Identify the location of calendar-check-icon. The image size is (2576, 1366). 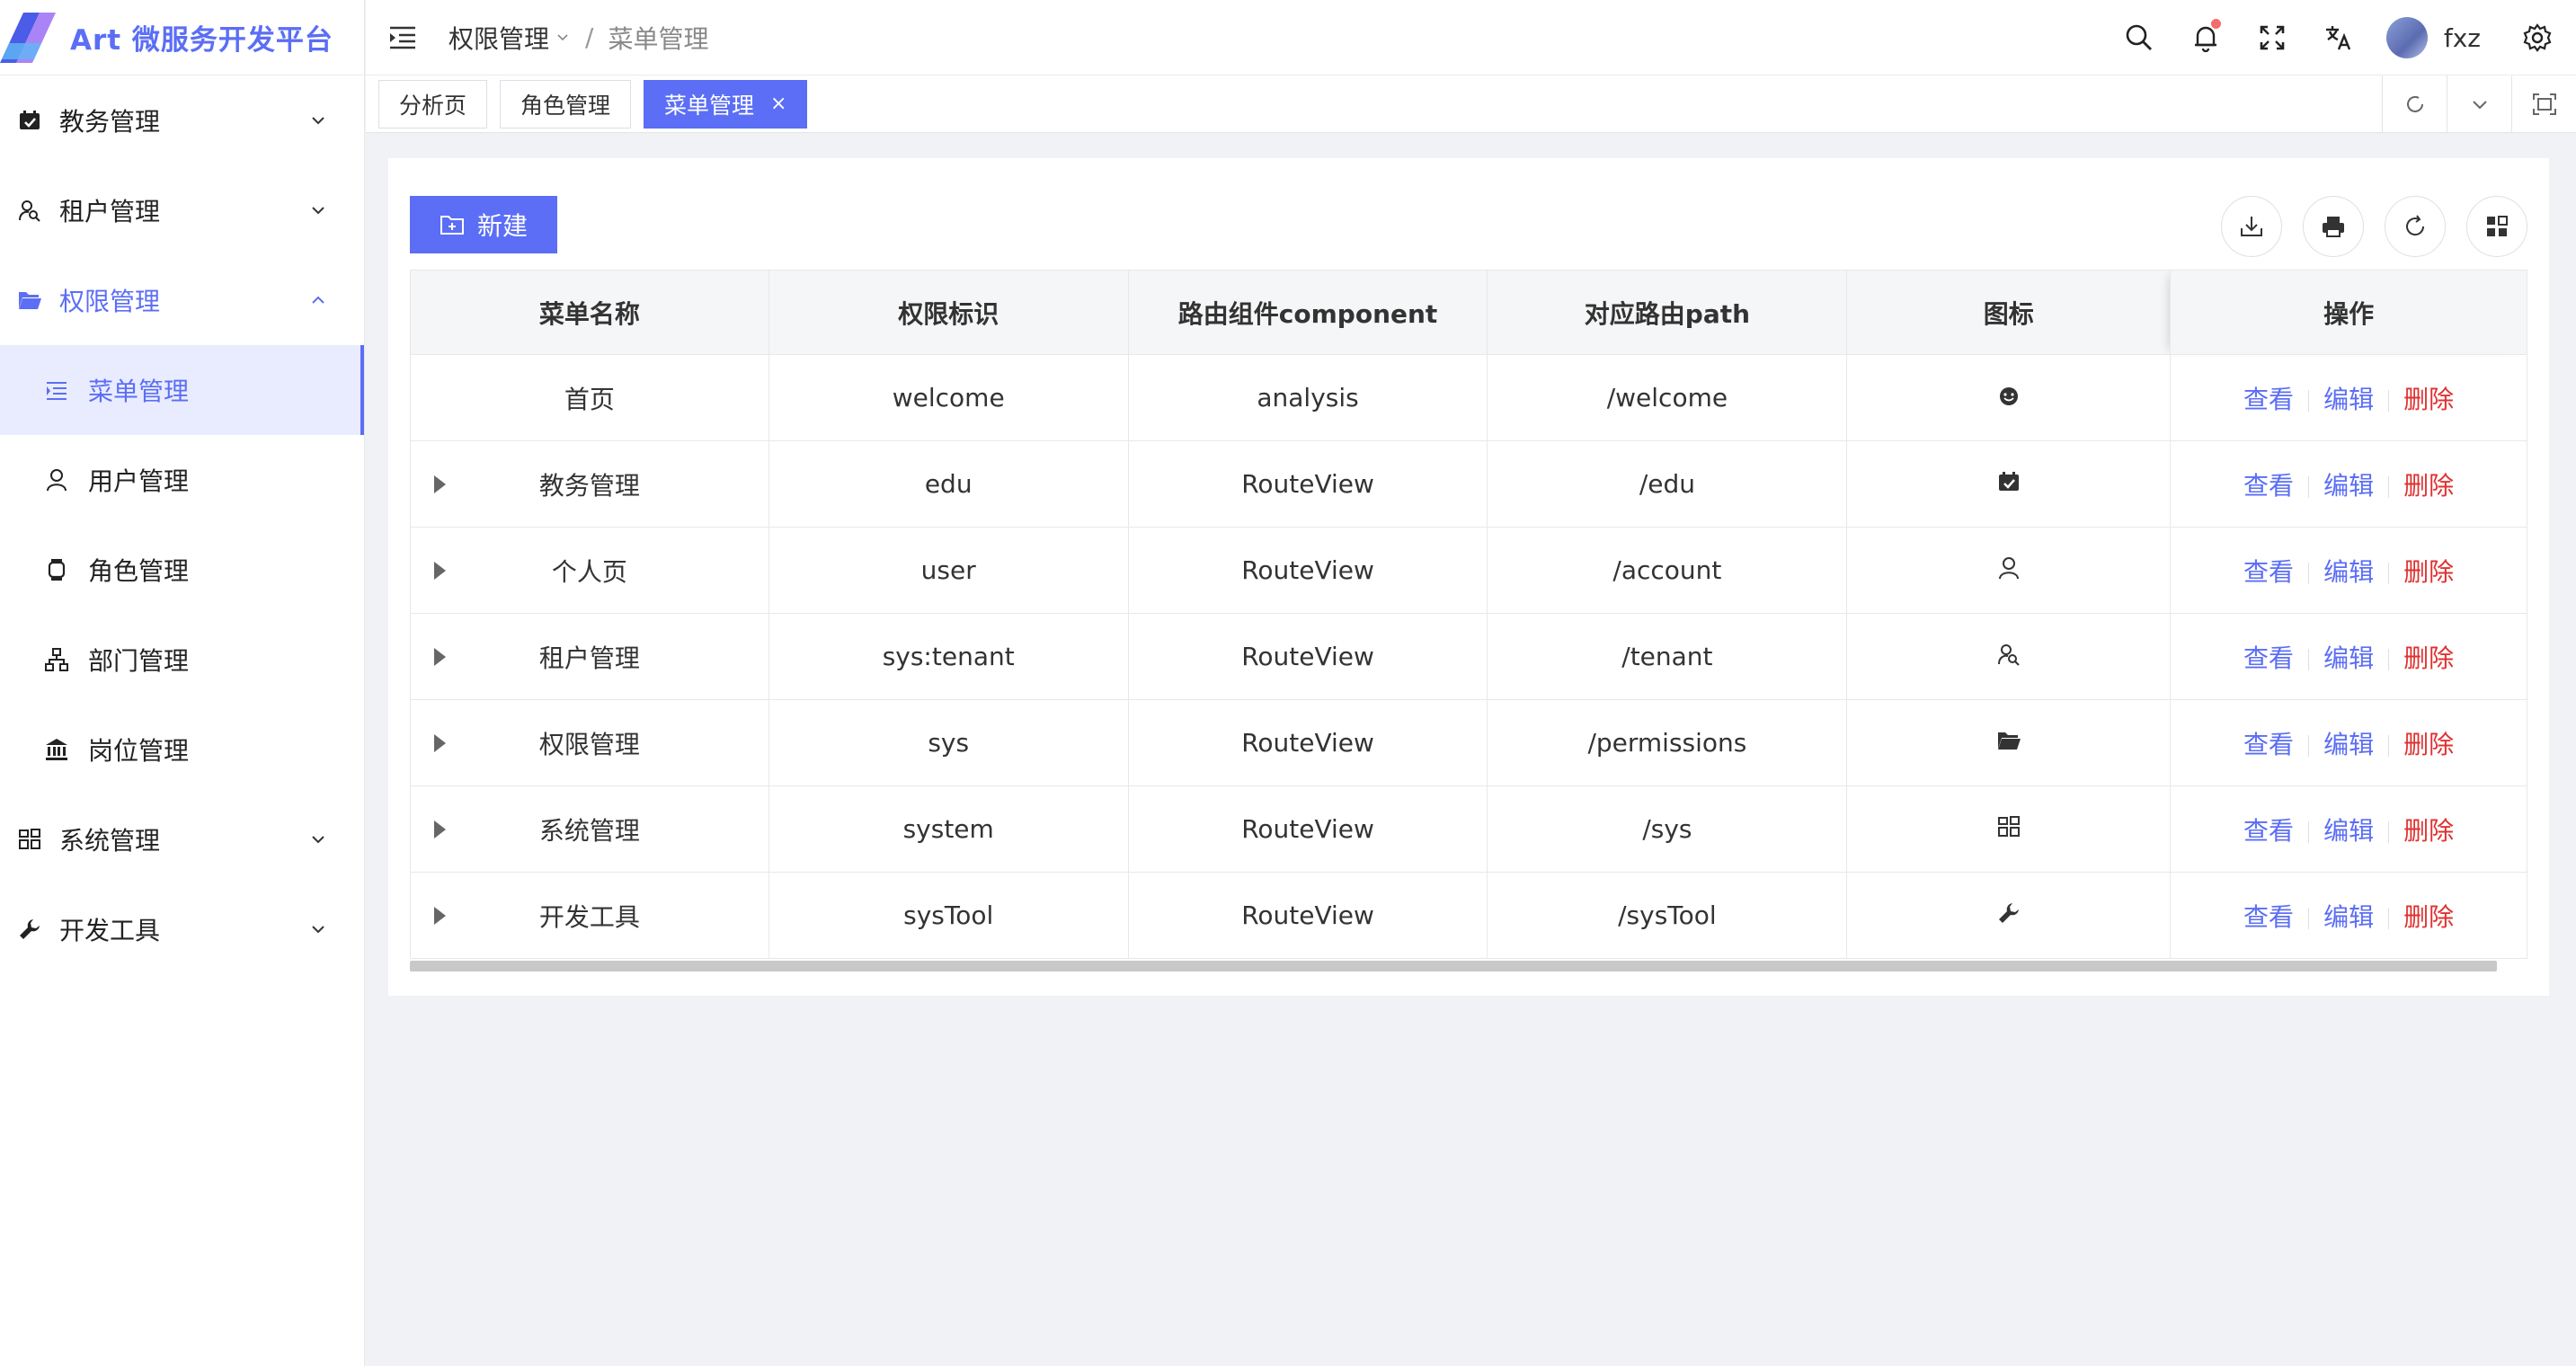
(29, 120).